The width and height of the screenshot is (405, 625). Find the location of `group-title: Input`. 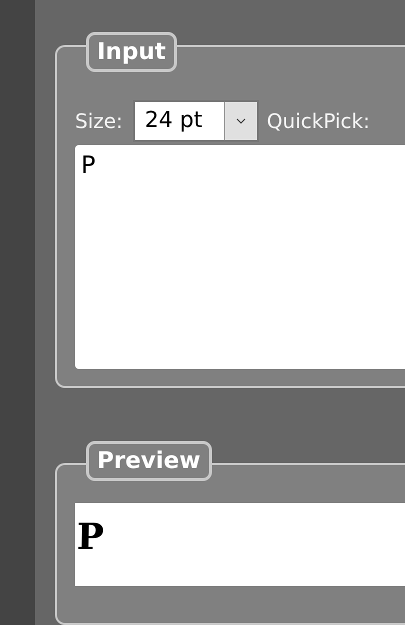

group-title: Input is located at coordinates (131, 52).